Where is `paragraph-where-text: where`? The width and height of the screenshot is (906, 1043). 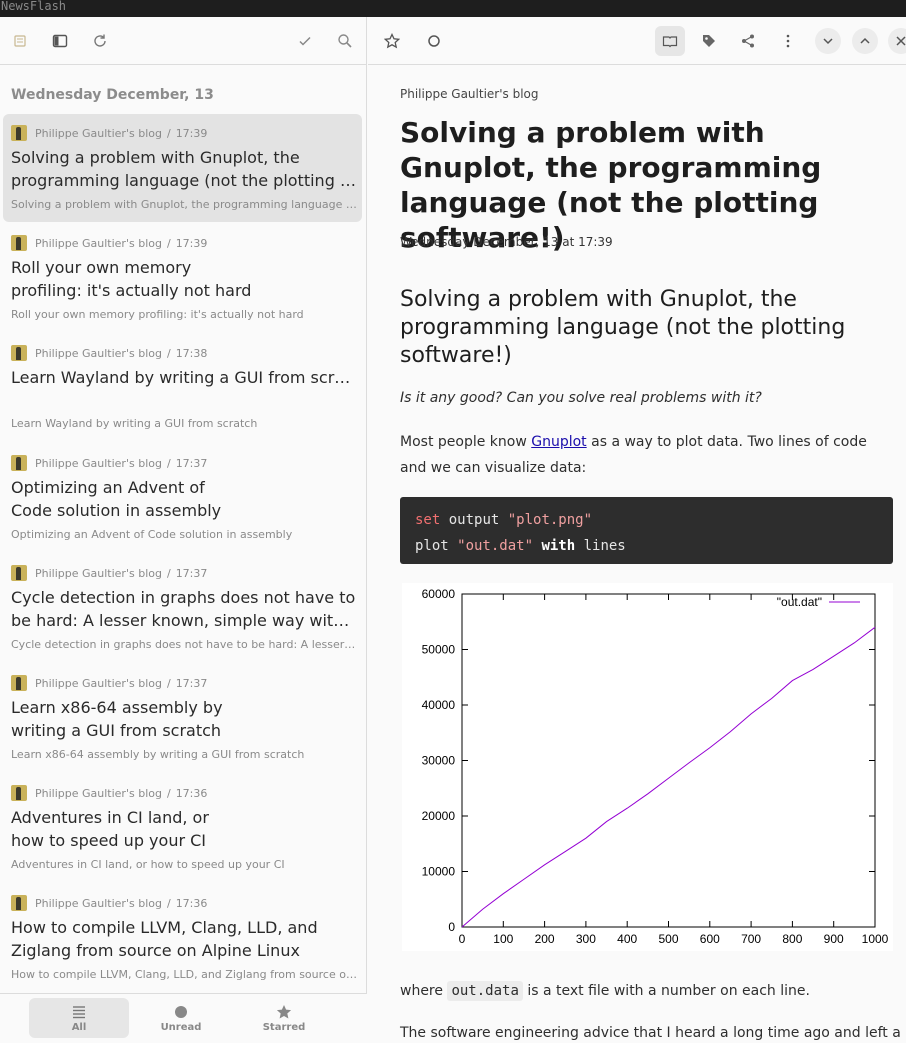 paragraph-where-text: where is located at coordinates (424, 991).